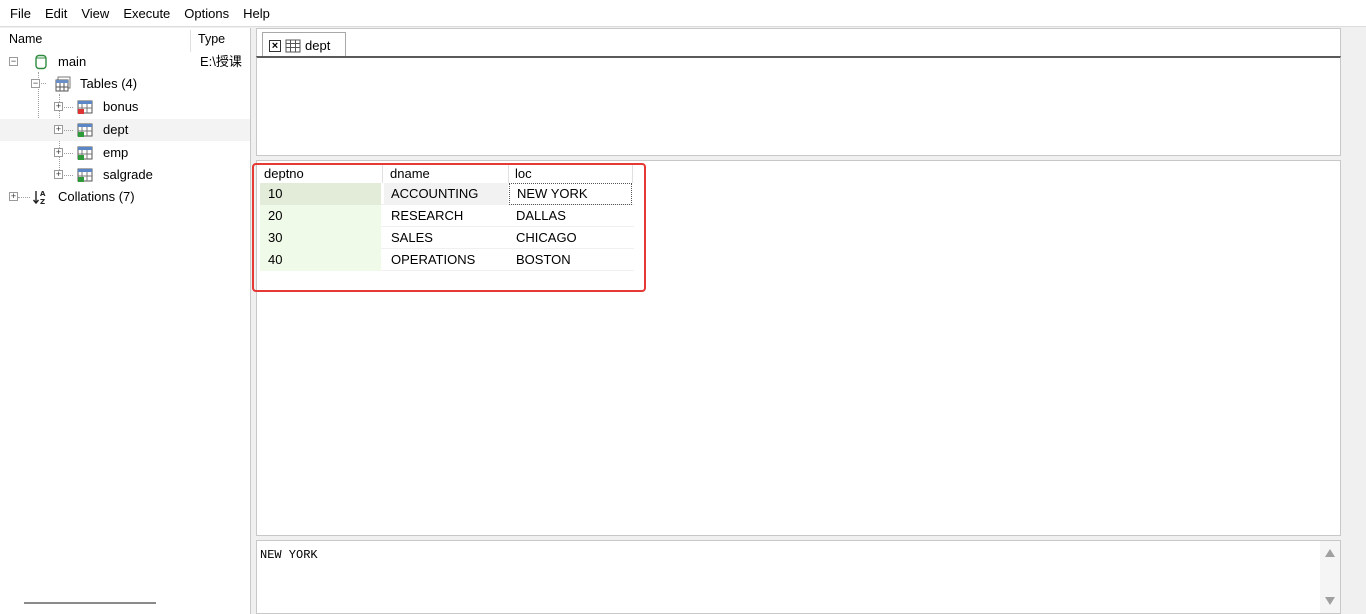 This screenshot has width=1366, height=614. Describe the element at coordinates (1330, 577) in the screenshot. I see `vertical-scrollbar` at that location.